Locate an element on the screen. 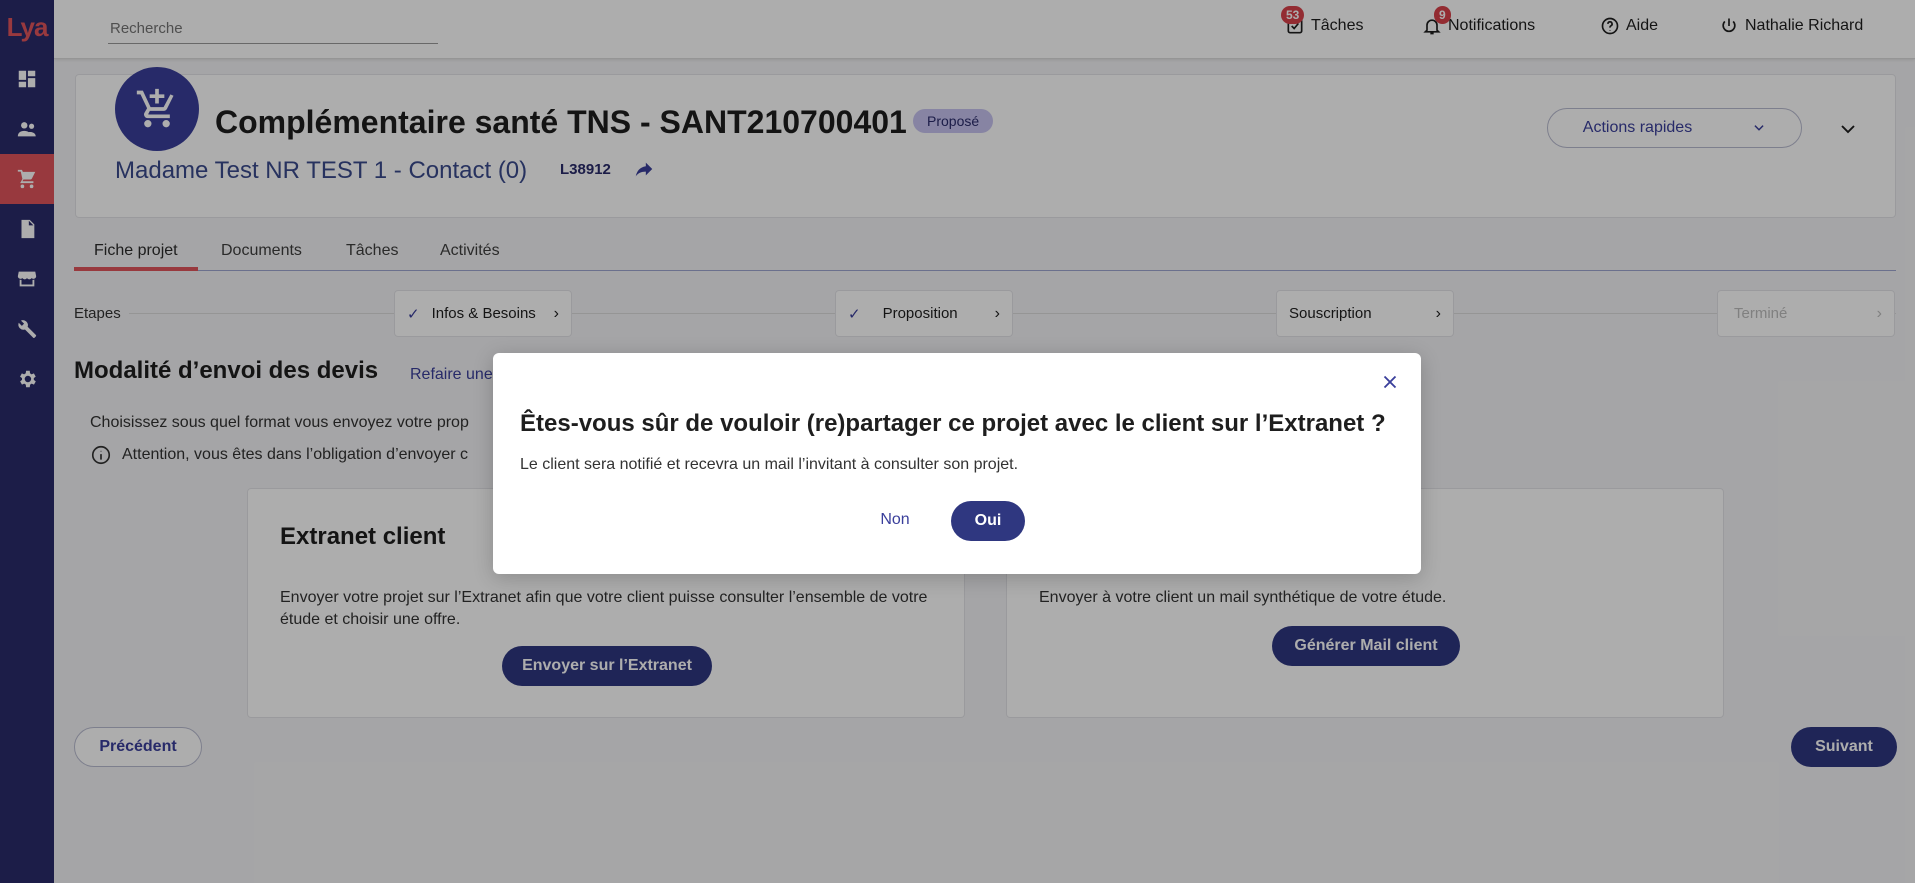 This screenshot has width=1915, height=883. close-button is located at coordinates (1390, 382).